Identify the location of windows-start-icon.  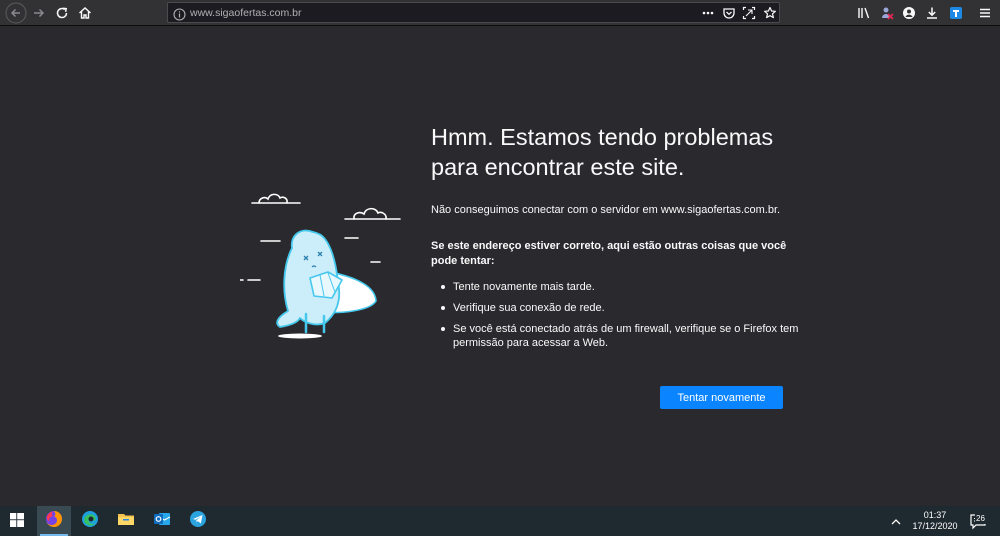
(17, 521).